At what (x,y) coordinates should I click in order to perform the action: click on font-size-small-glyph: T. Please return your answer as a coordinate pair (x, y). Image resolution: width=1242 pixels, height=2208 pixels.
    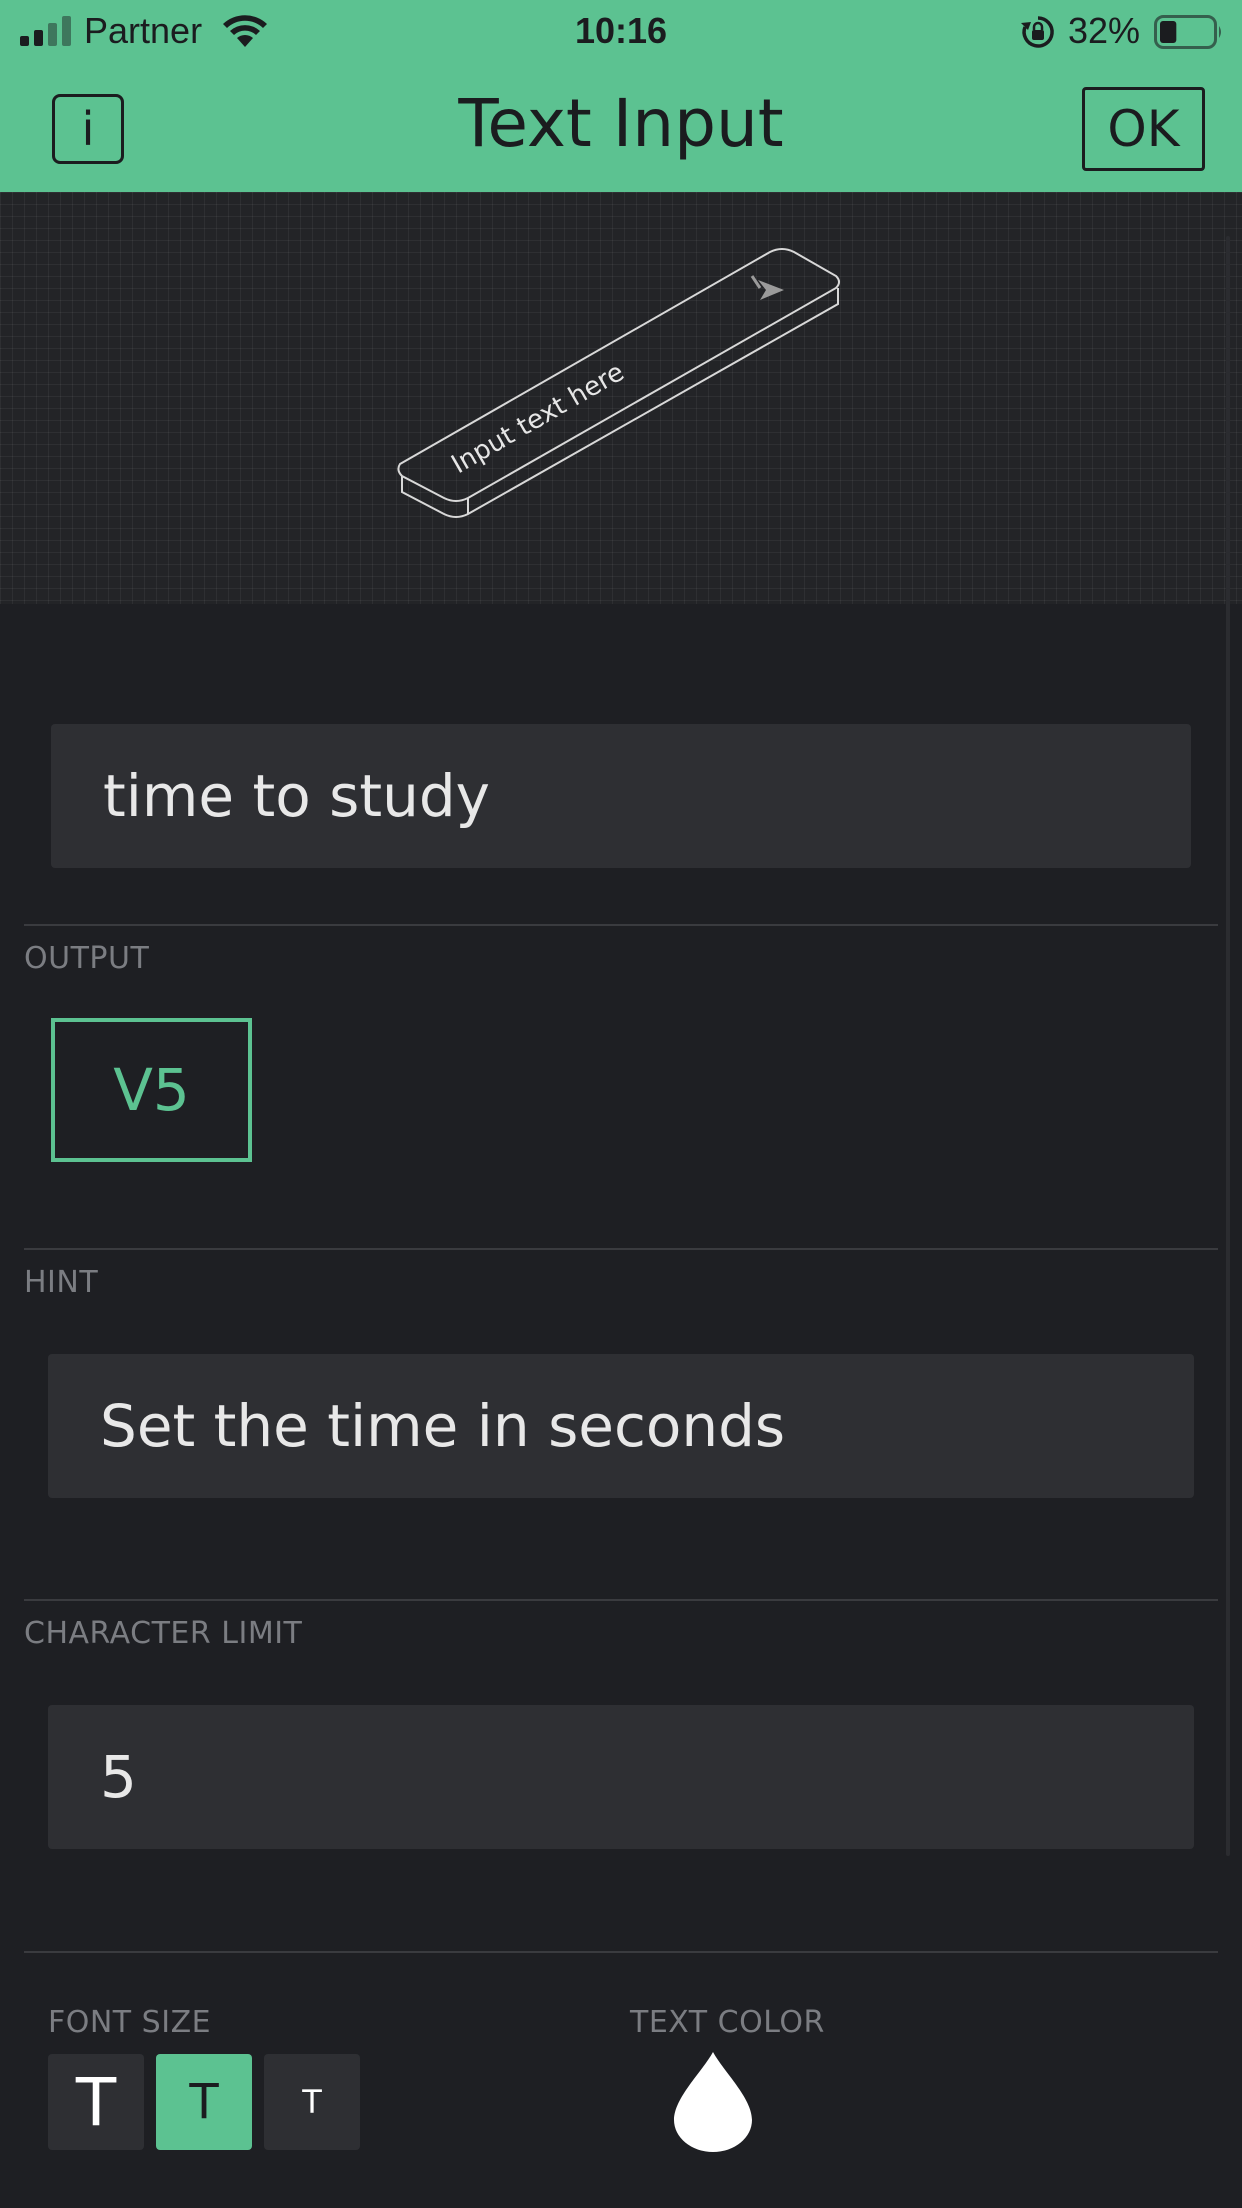
    Looking at the image, I should click on (312, 2102).